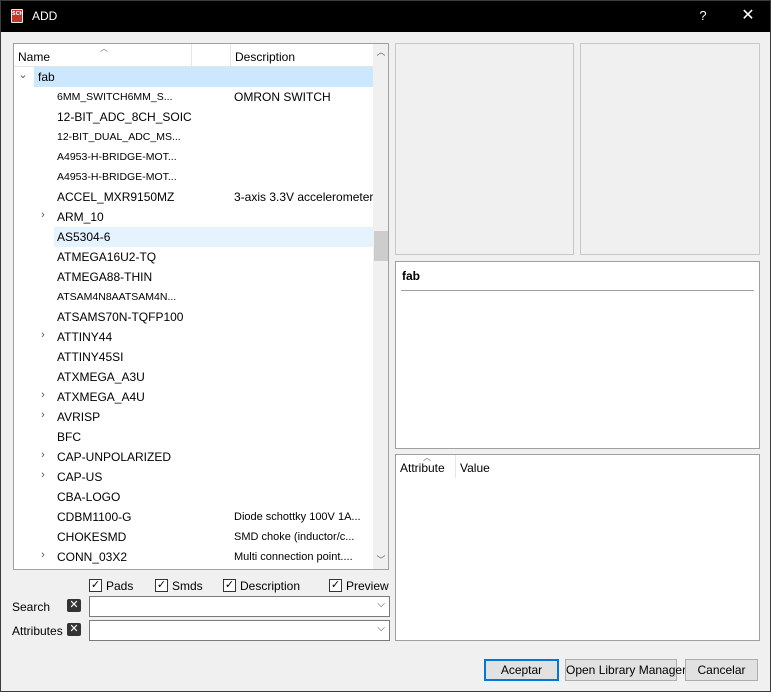 This screenshot has width=771, height=692. What do you see at coordinates (120, 317) in the screenshot?
I see `tree-item-name: ATSAMS70N-TQFP100` at bounding box center [120, 317].